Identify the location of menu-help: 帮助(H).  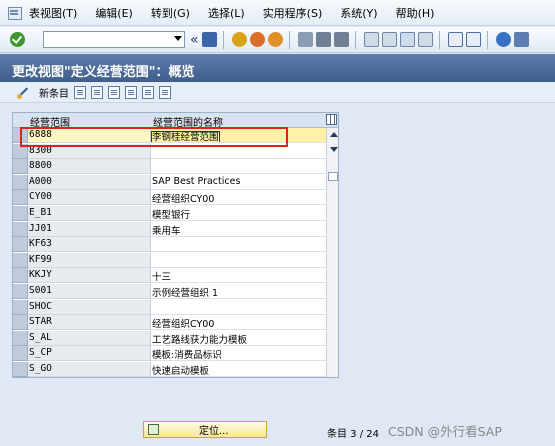
(415, 13).